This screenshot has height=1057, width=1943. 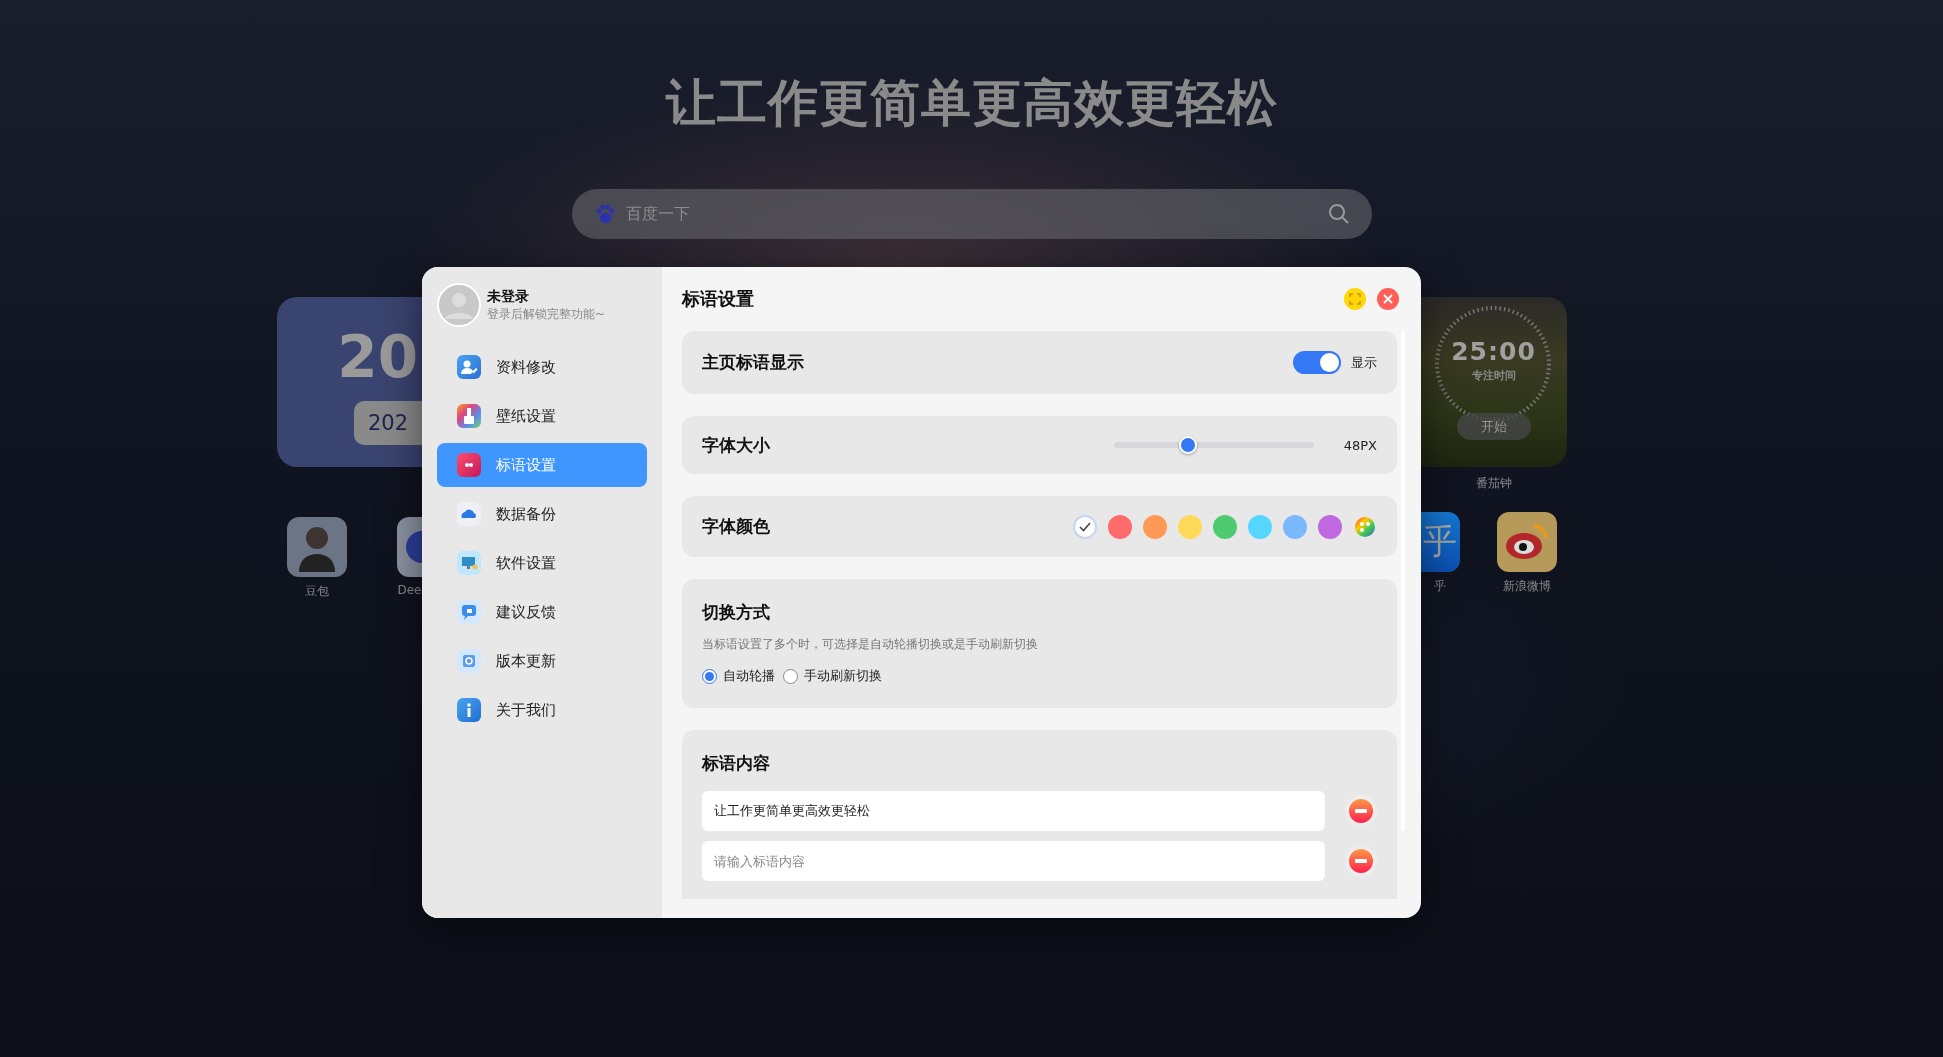 What do you see at coordinates (1338, 214) in the screenshot?
I see `search-icon` at bounding box center [1338, 214].